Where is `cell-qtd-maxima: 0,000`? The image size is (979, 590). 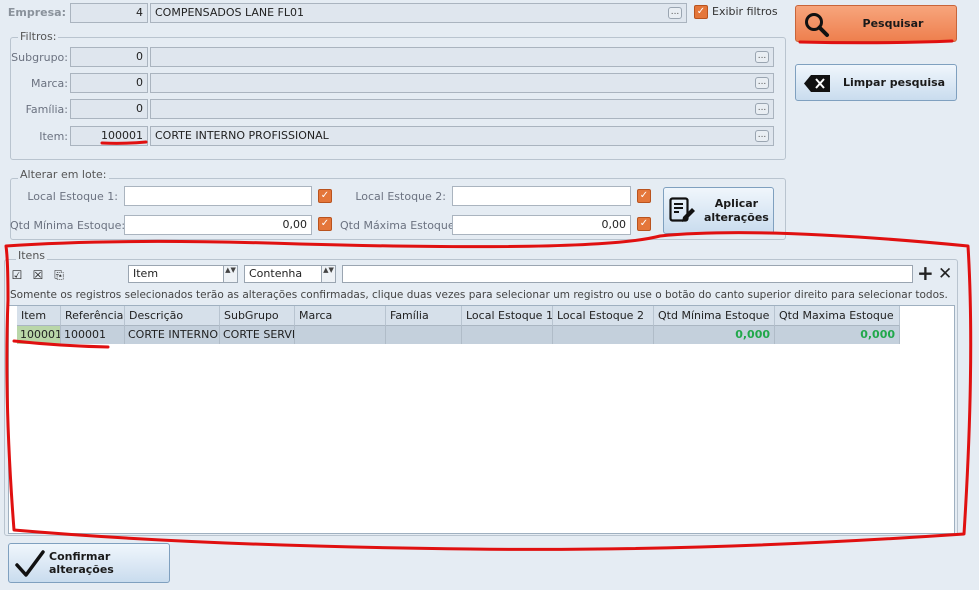 cell-qtd-maxima: 0,000 is located at coordinates (837, 335).